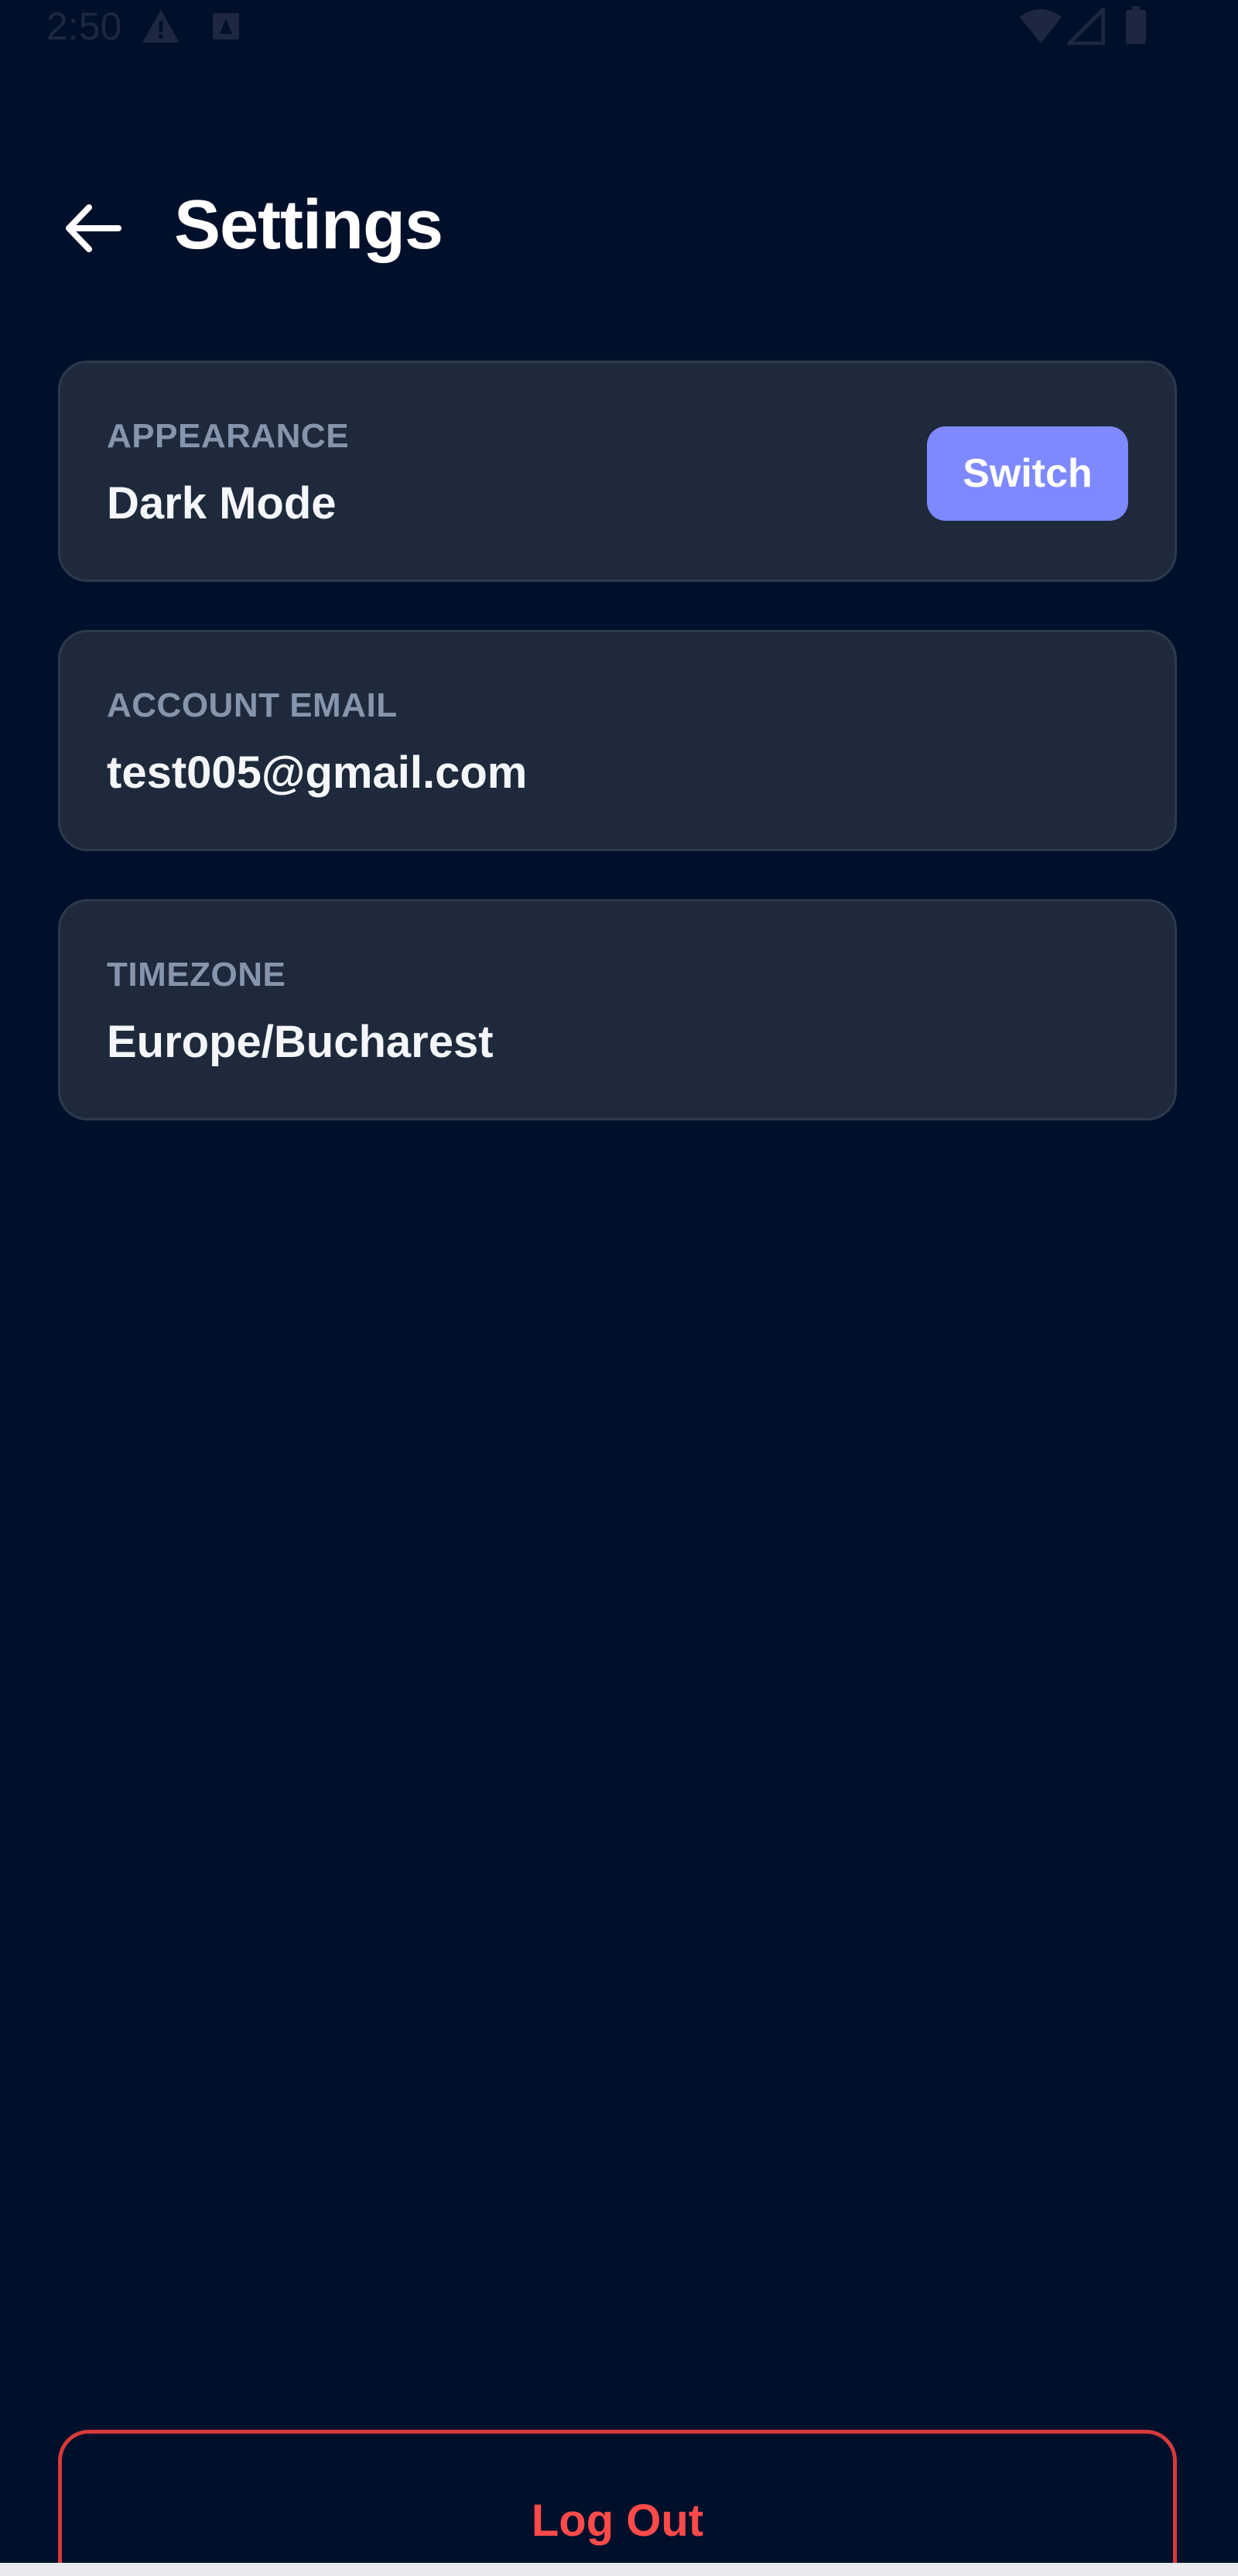  I want to click on battery-icon, so click(1136, 25).